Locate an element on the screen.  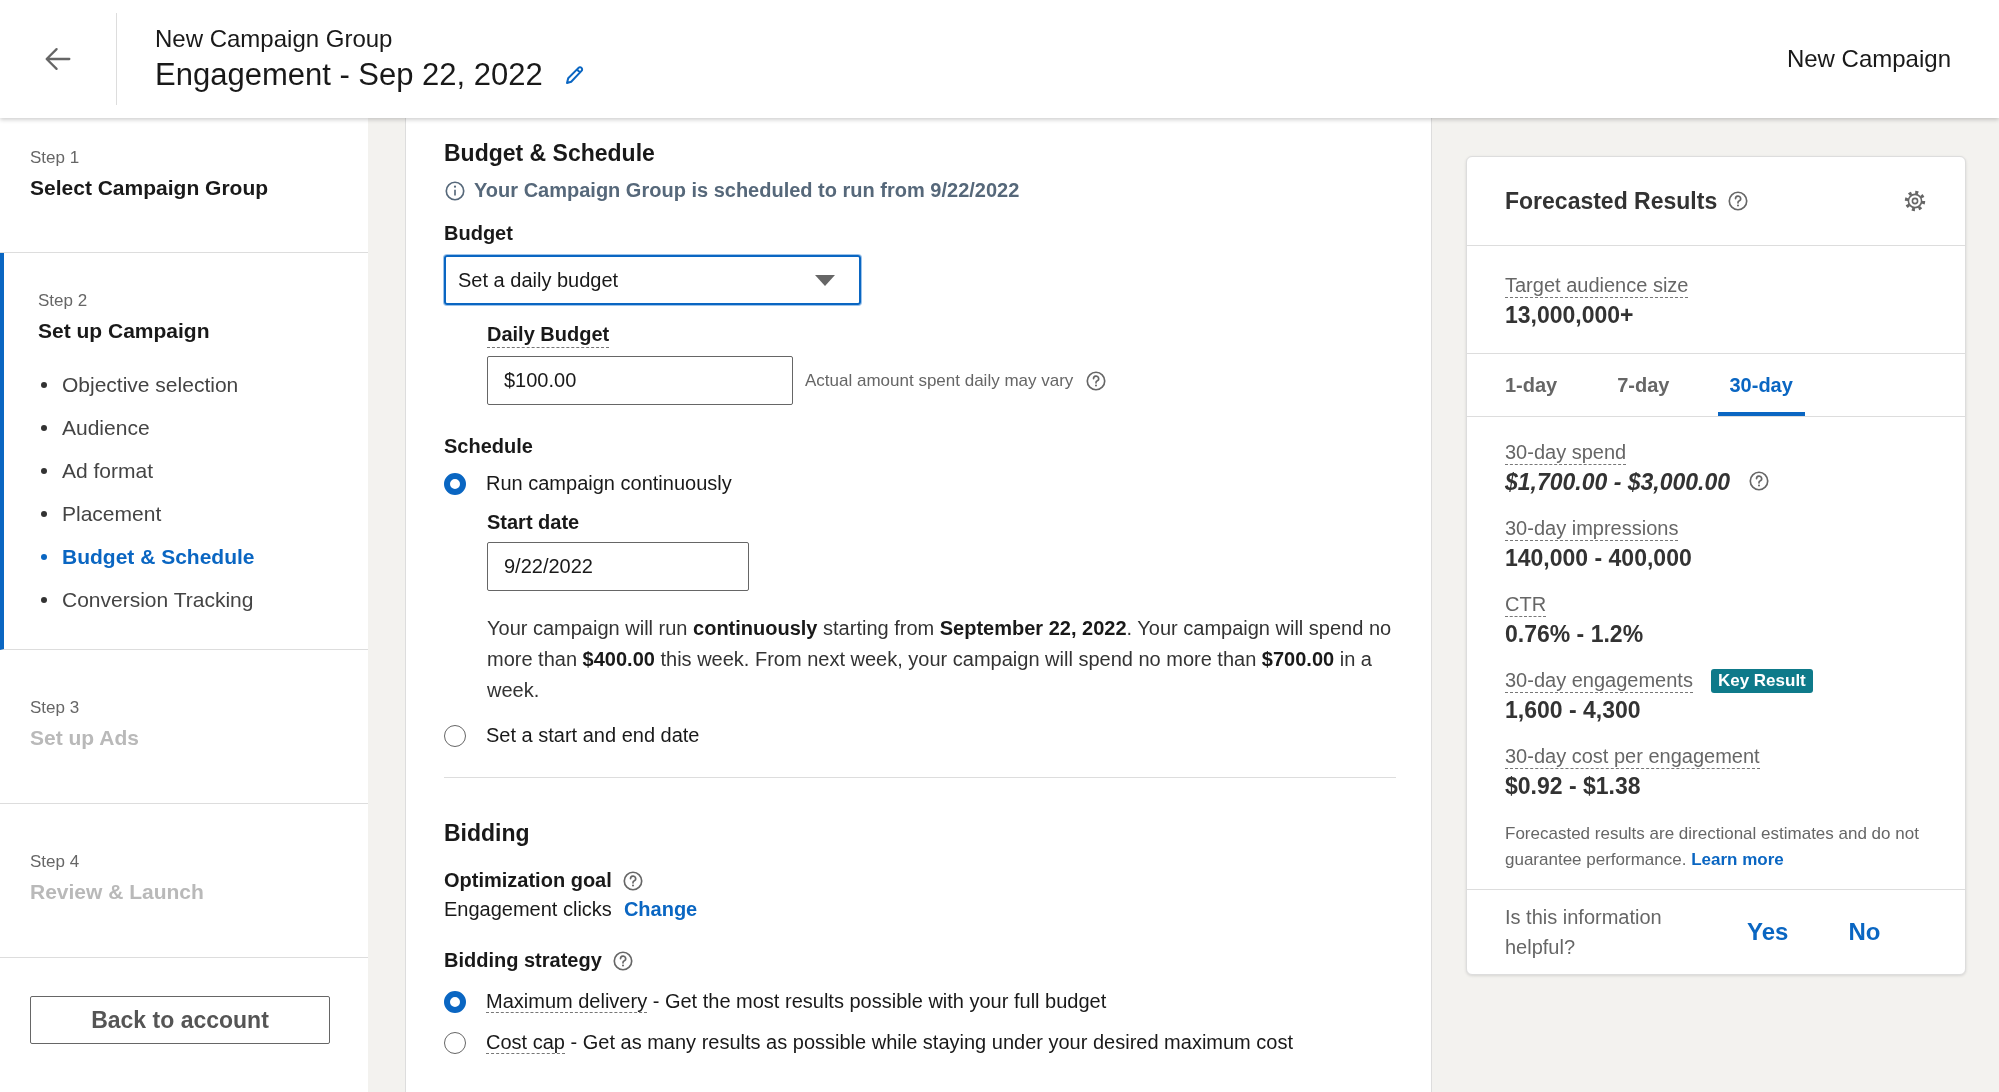
page-title: New Campaign is located at coordinates (1868, 59).